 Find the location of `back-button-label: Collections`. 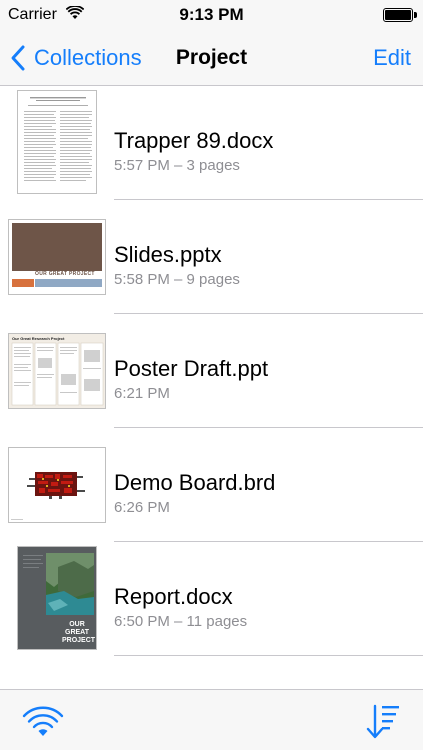

back-button-label: Collections is located at coordinates (88, 57).